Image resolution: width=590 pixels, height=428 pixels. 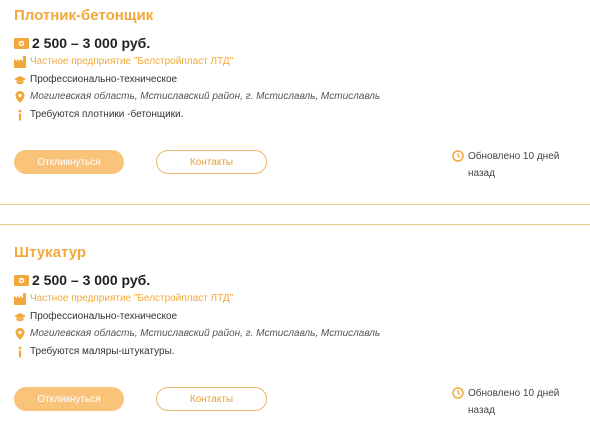 What do you see at coordinates (102, 351) in the screenshot?
I see `info-text: Требуются маляры-штукатуры.` at bounding box center [102, 351].